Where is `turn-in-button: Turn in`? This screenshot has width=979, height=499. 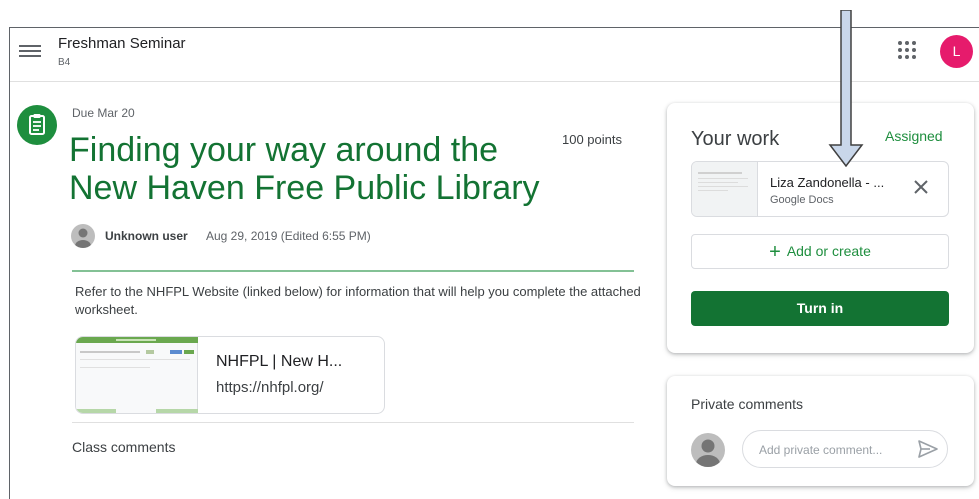 turn-in-button: Turn in is located at coordinates (820, 308).